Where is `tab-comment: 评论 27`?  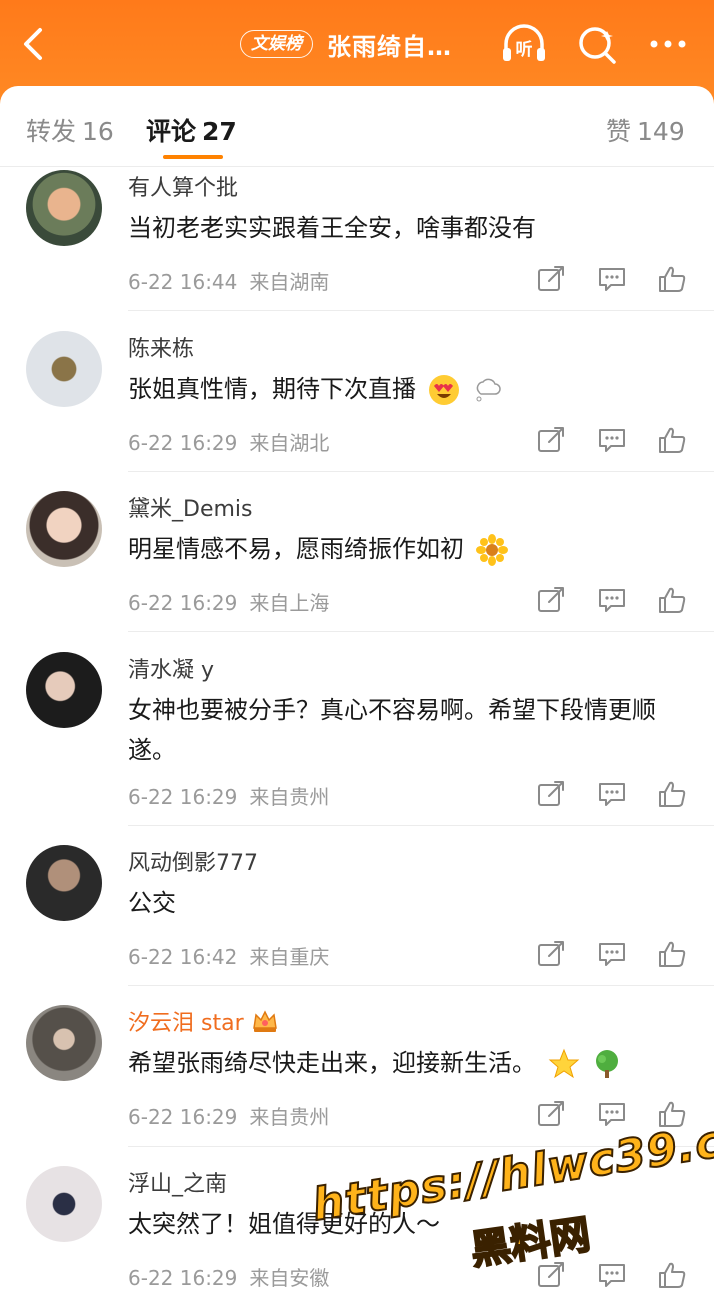 tab-comment: 评论 27 is located at coordinates (191, 130).